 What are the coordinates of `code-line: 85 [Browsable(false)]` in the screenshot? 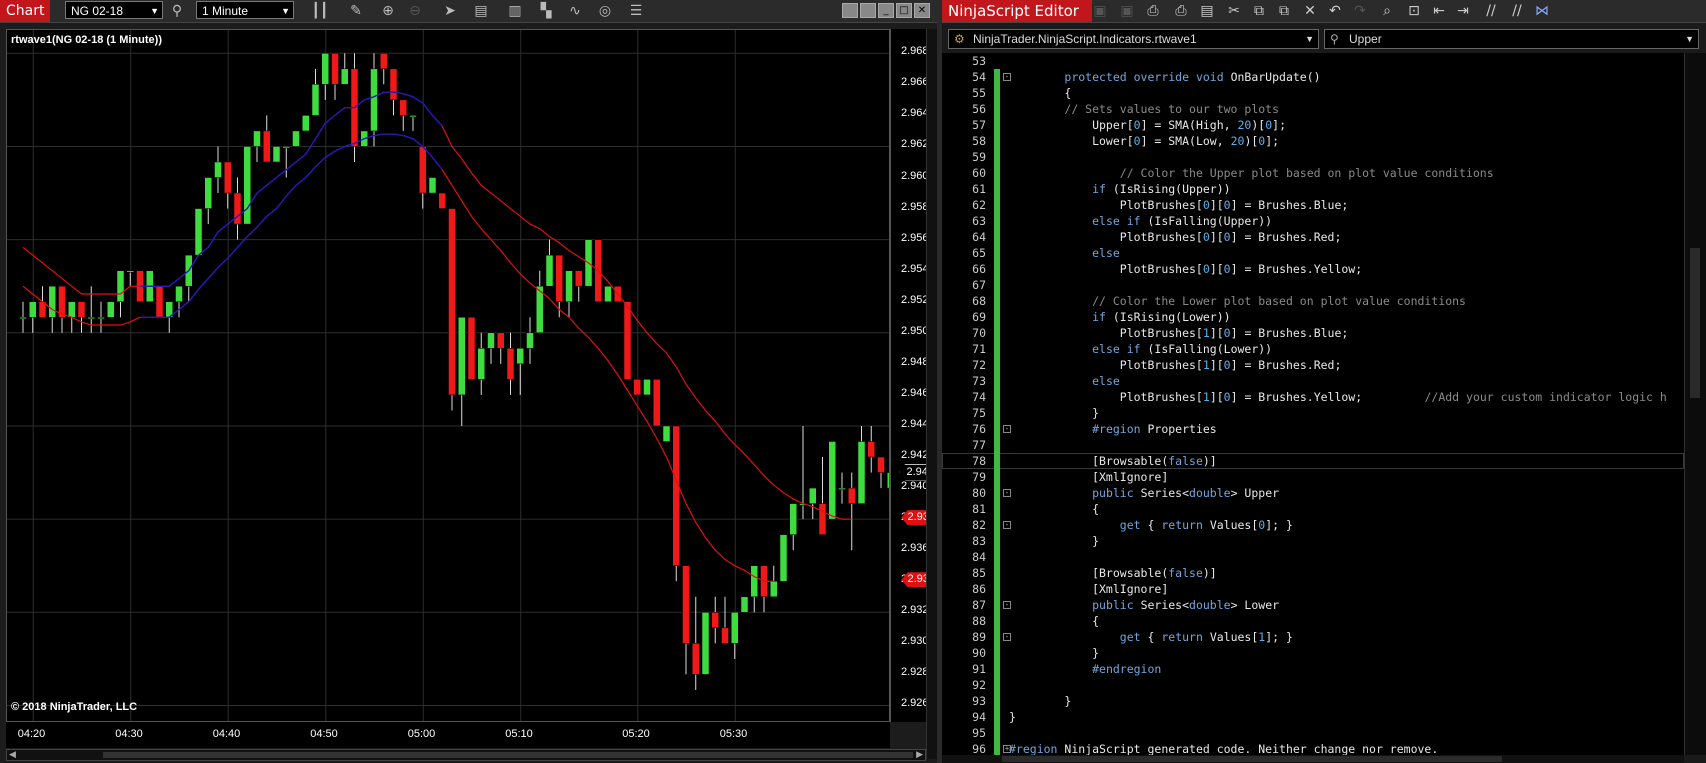 It's located at (1313, 573).